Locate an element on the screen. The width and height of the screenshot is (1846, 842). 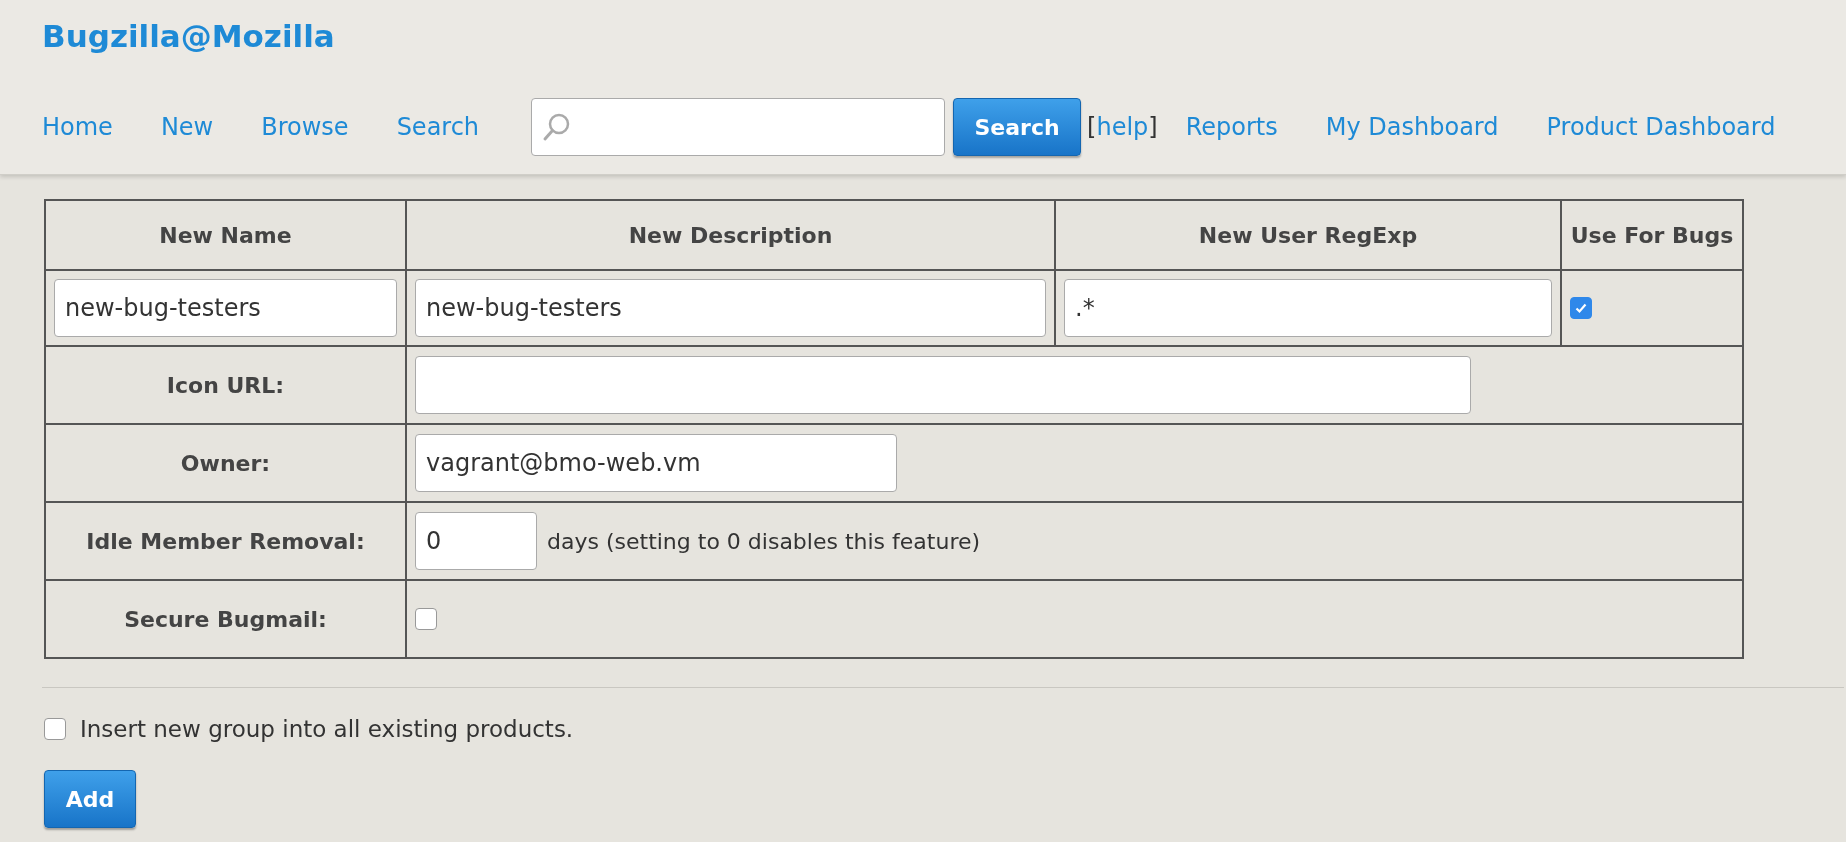
field-label: Icon URL: is located at coordinates (225, 385).